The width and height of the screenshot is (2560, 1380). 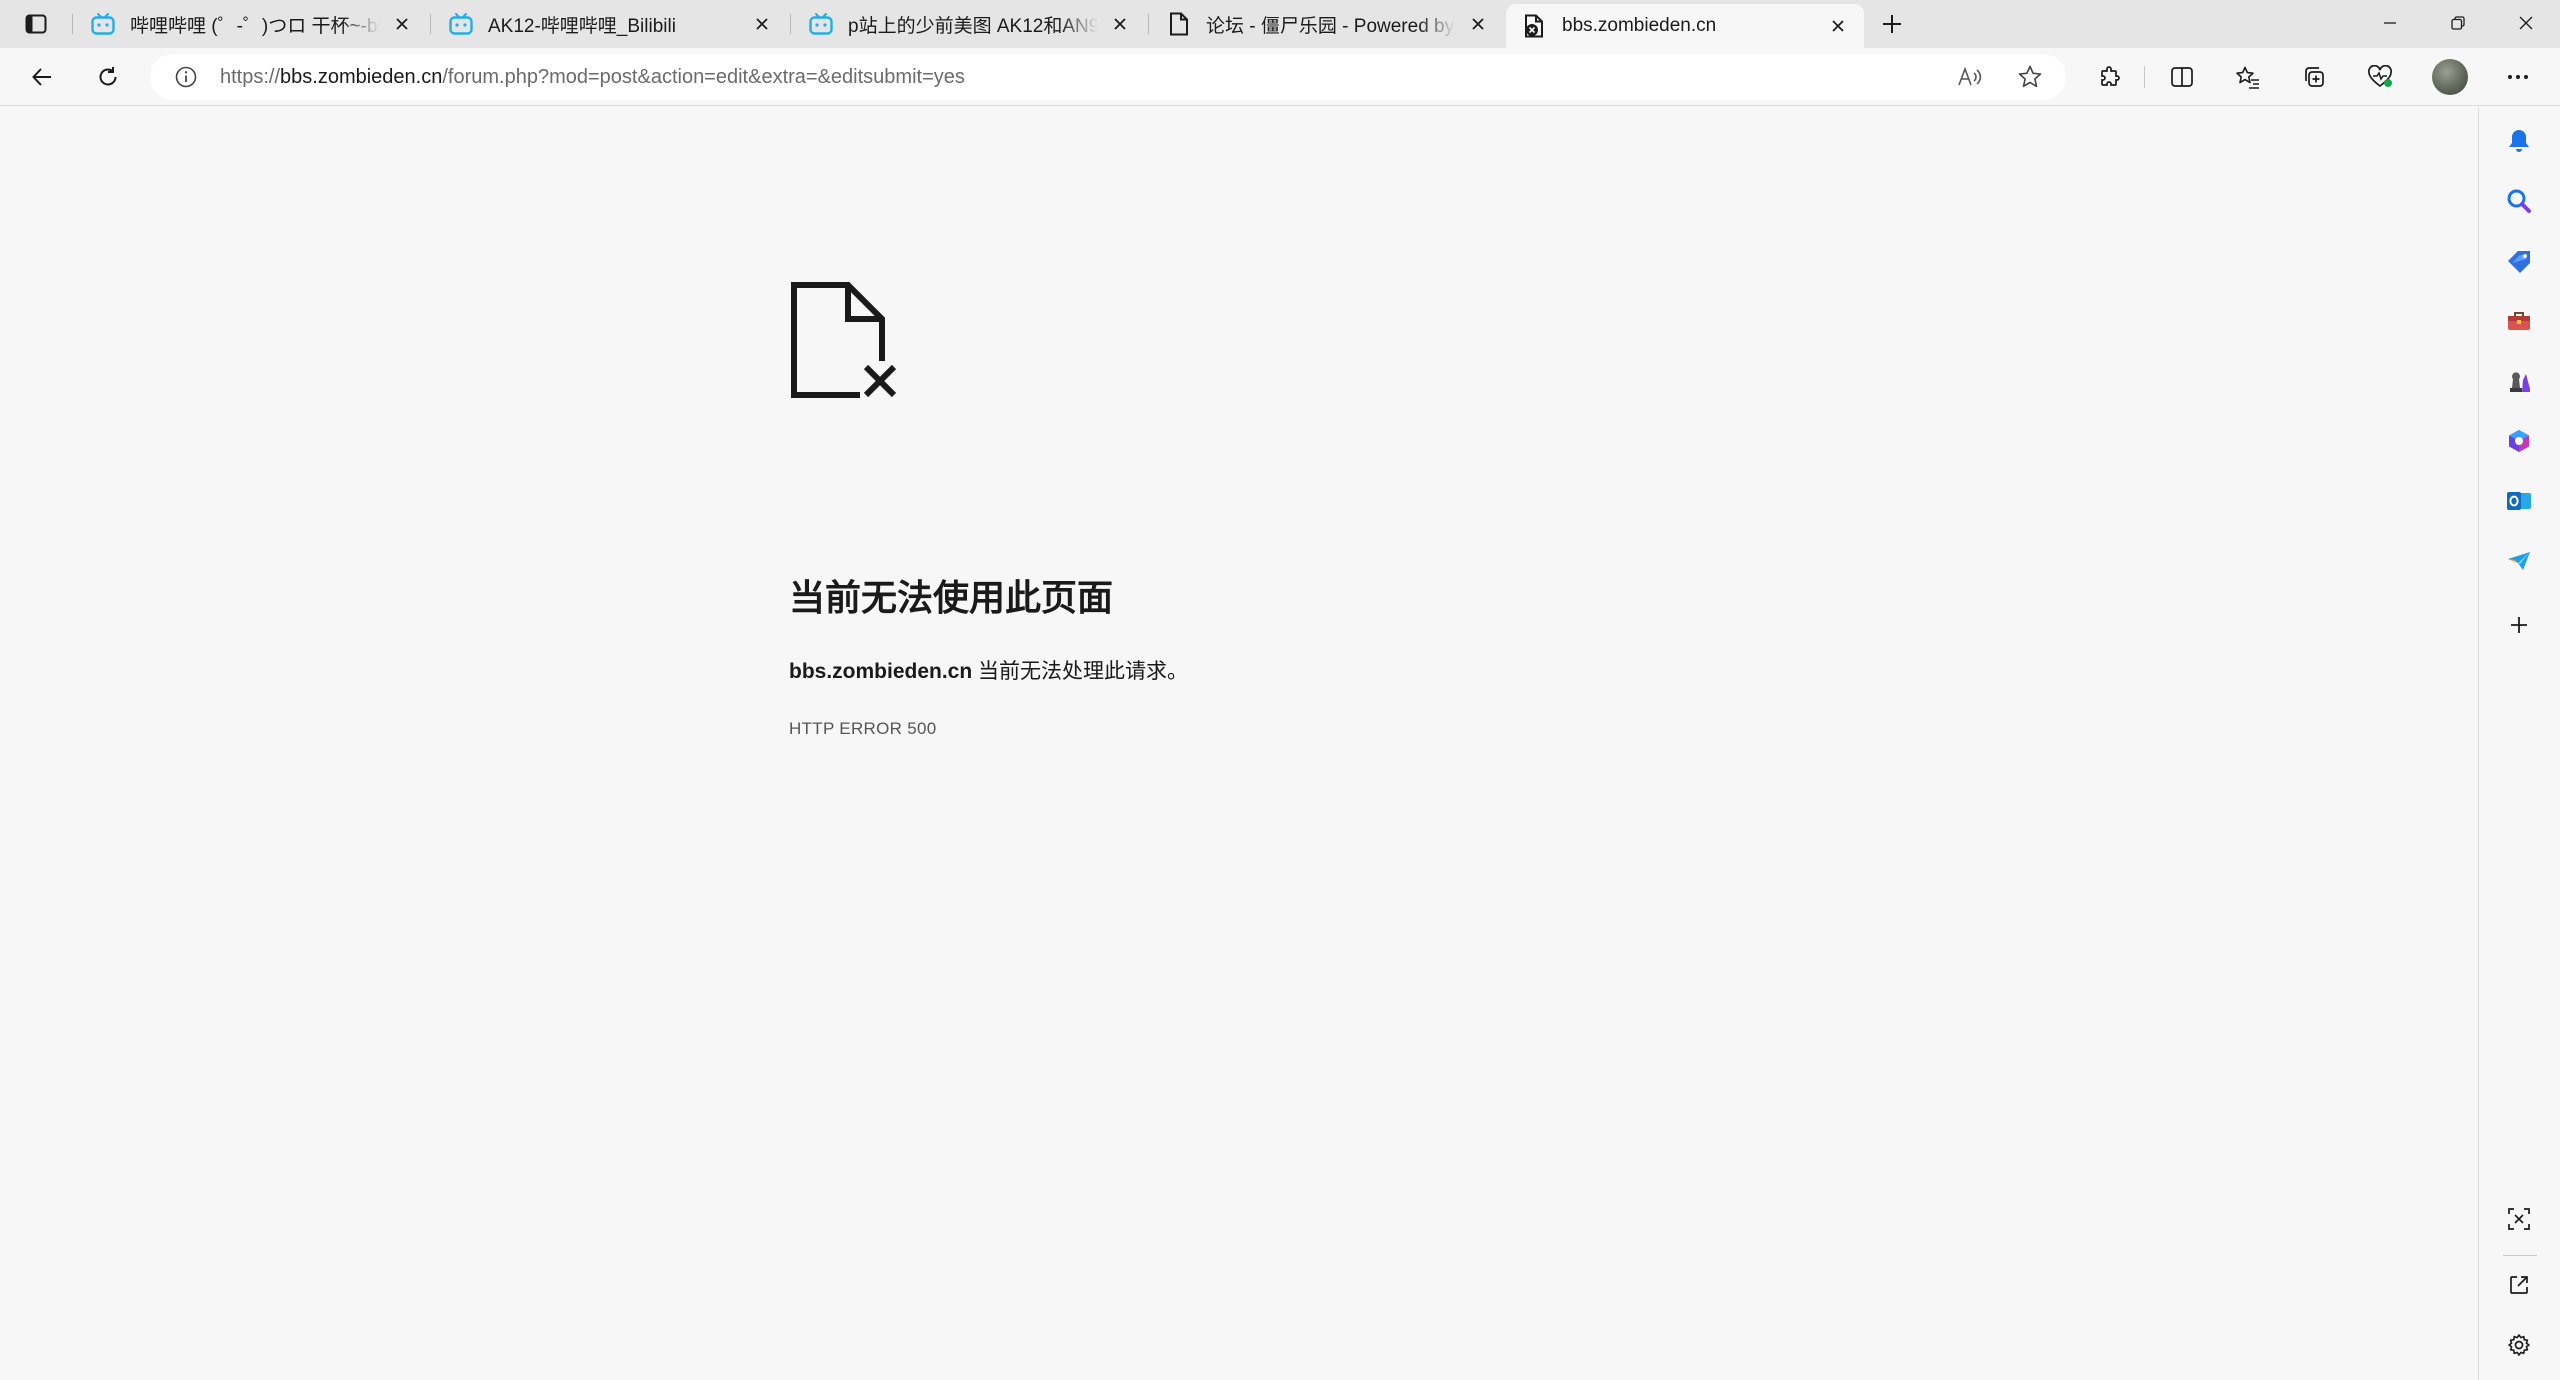 I want to click on error-code: HTTP ERROR 500, so click(x=863, y=728).